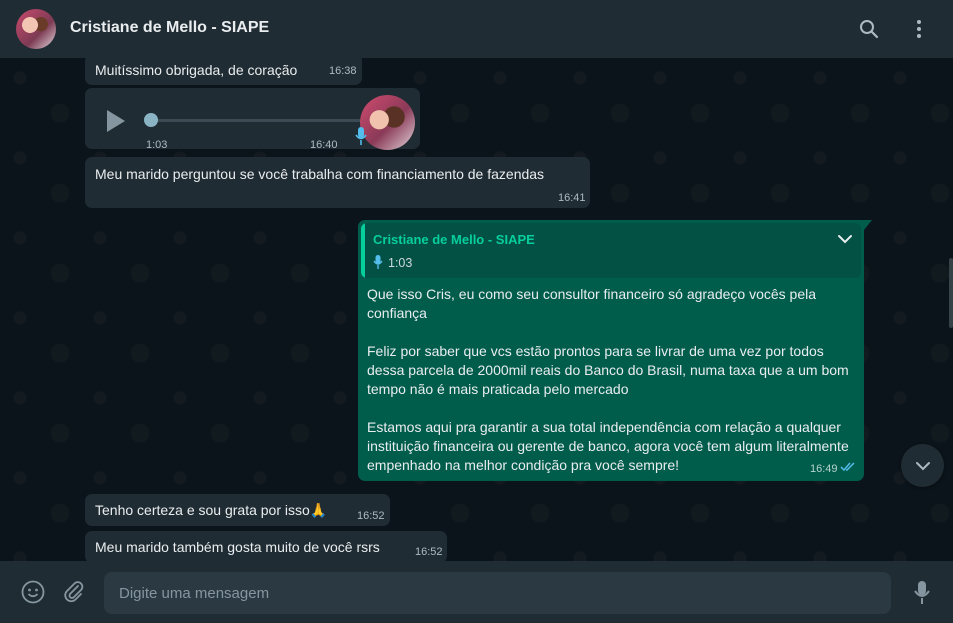 This screenshot has height=623, width=953. I want to click on quote-stripe, so click(363, 250).